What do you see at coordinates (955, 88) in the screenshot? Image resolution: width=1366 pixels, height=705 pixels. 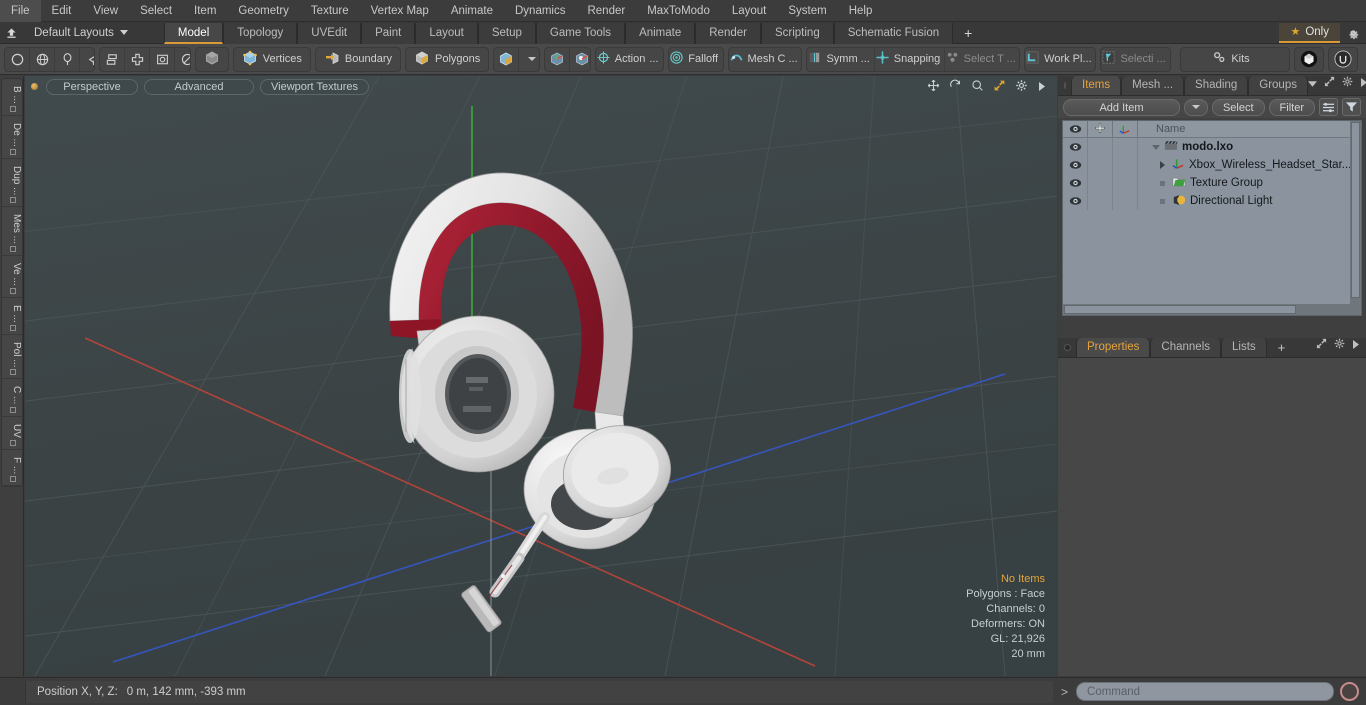 I see `rotate-view-icon` at bounding box center [955, 88].